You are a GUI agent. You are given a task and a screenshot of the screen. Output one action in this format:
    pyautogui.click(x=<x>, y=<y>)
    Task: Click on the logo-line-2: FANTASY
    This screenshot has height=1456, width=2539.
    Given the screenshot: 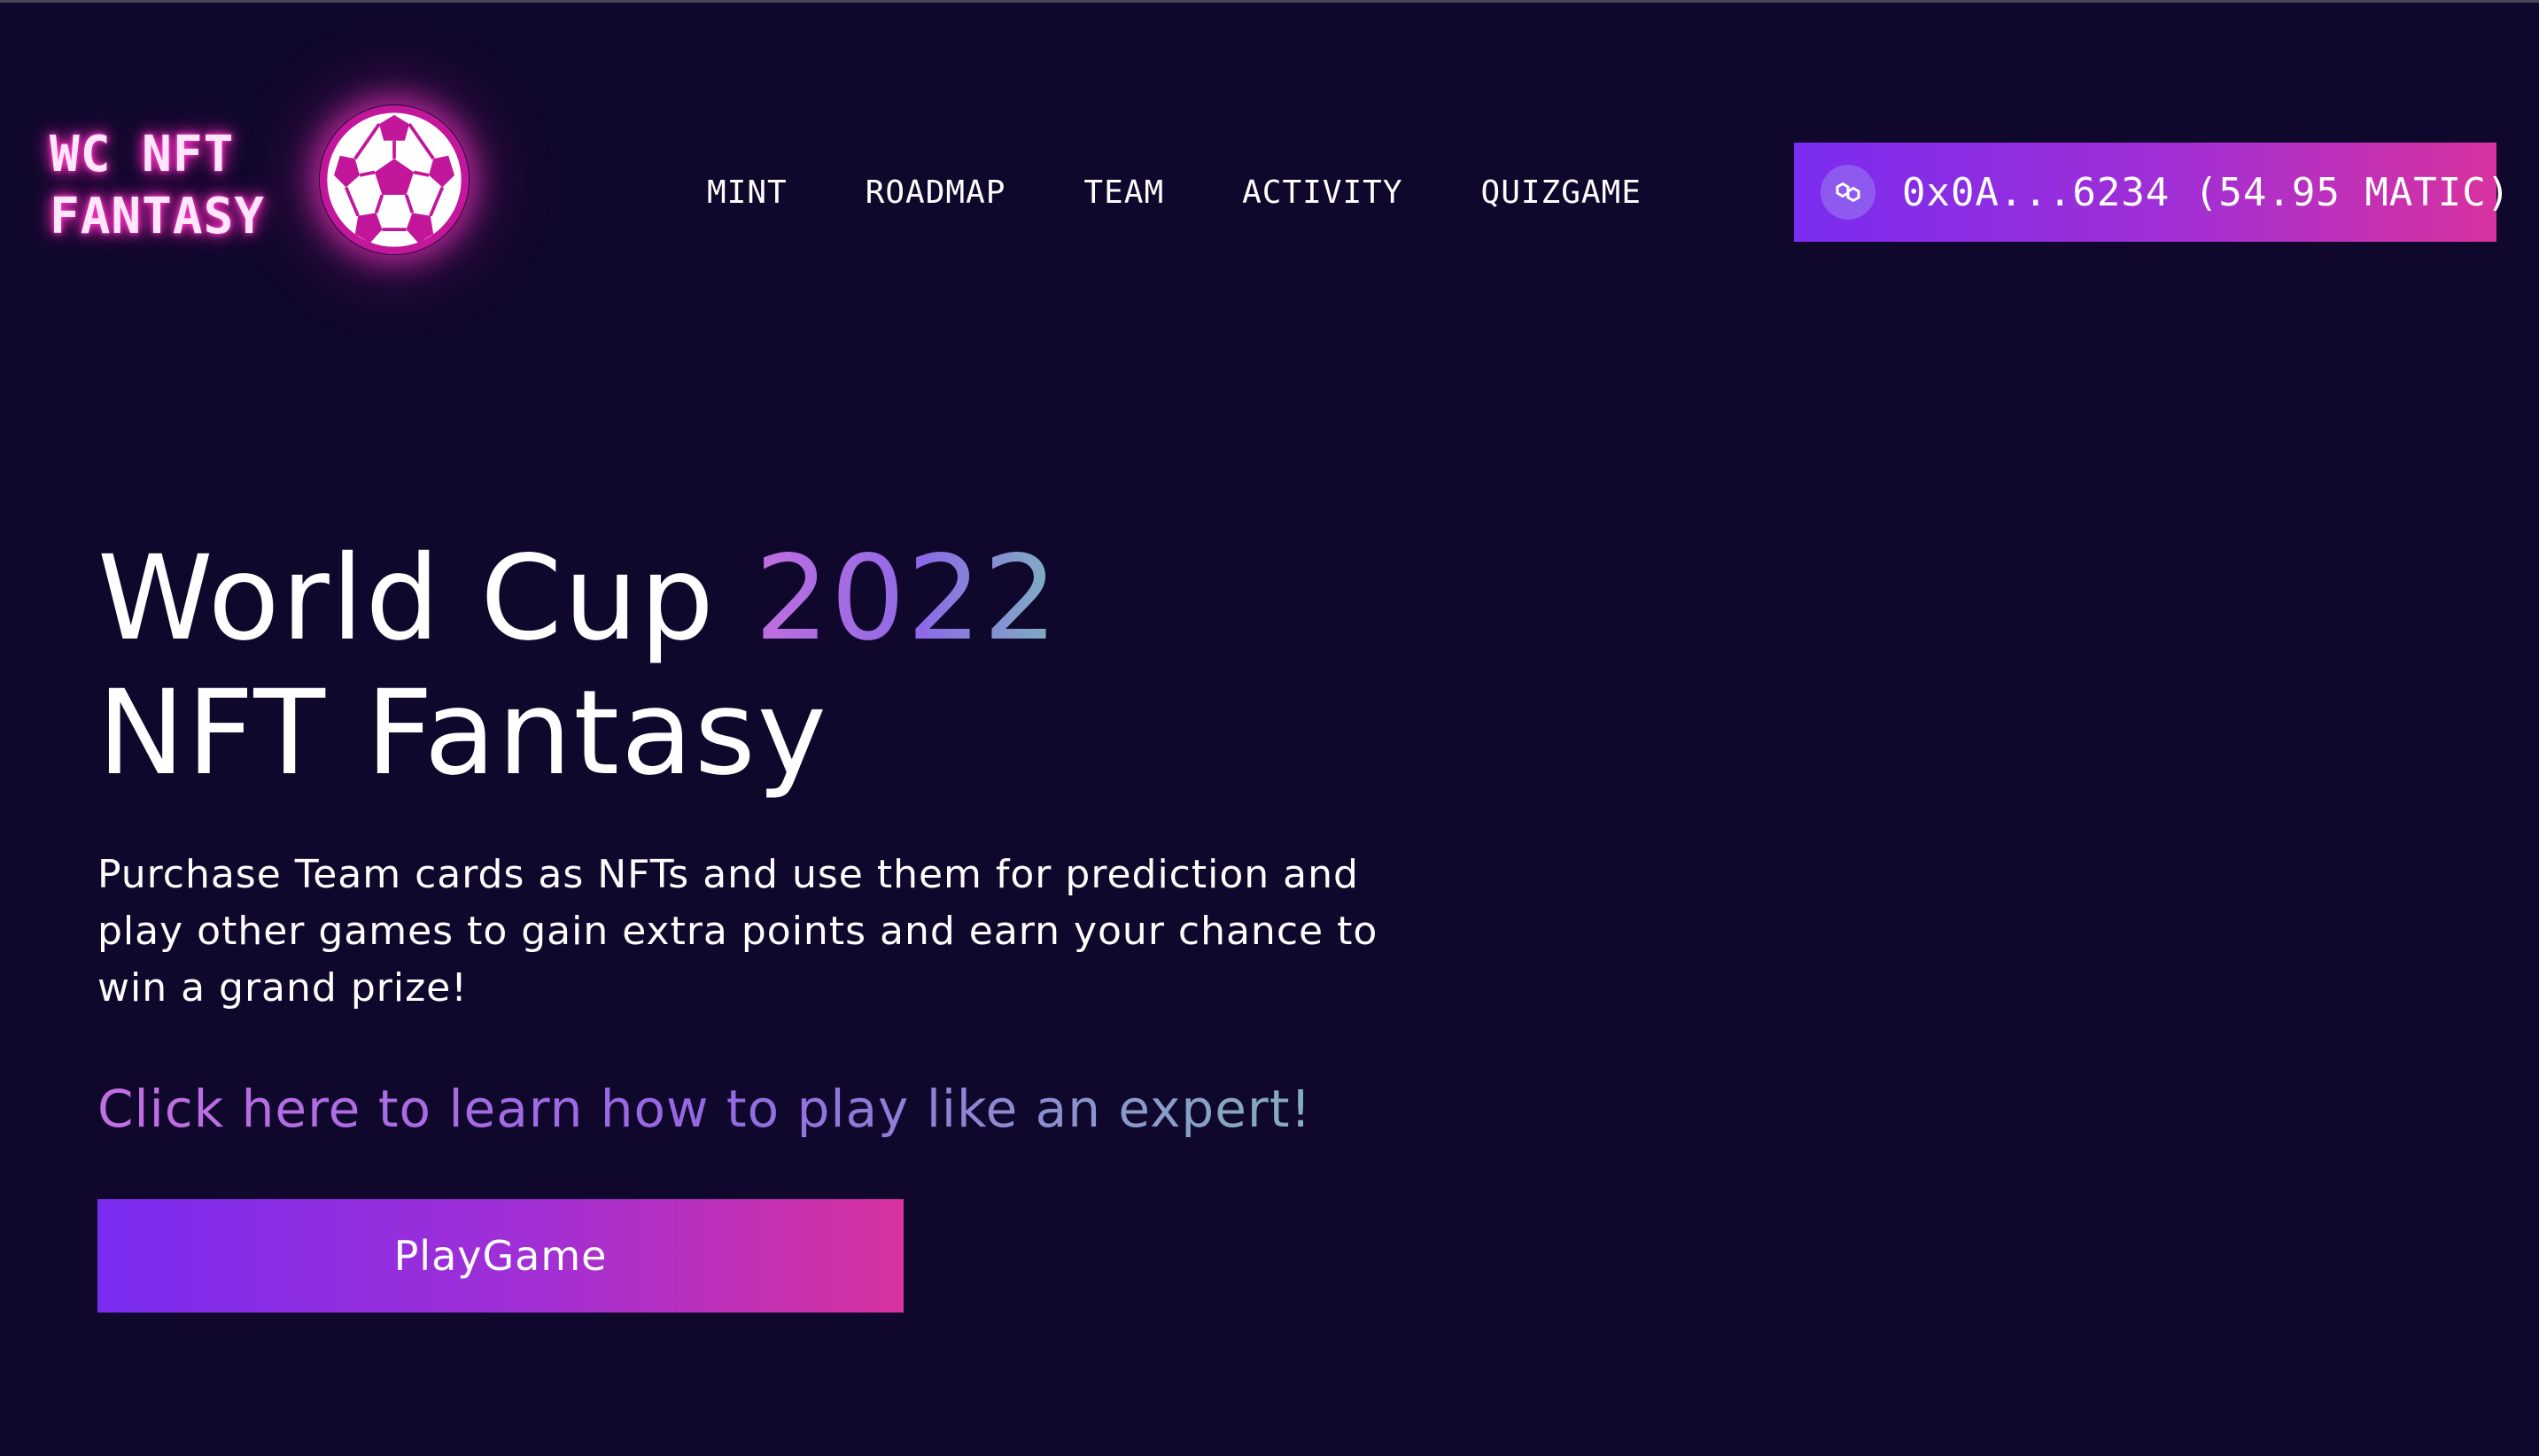 What is the action you would take?
    pyautogui.click(x=158, y=216)
    